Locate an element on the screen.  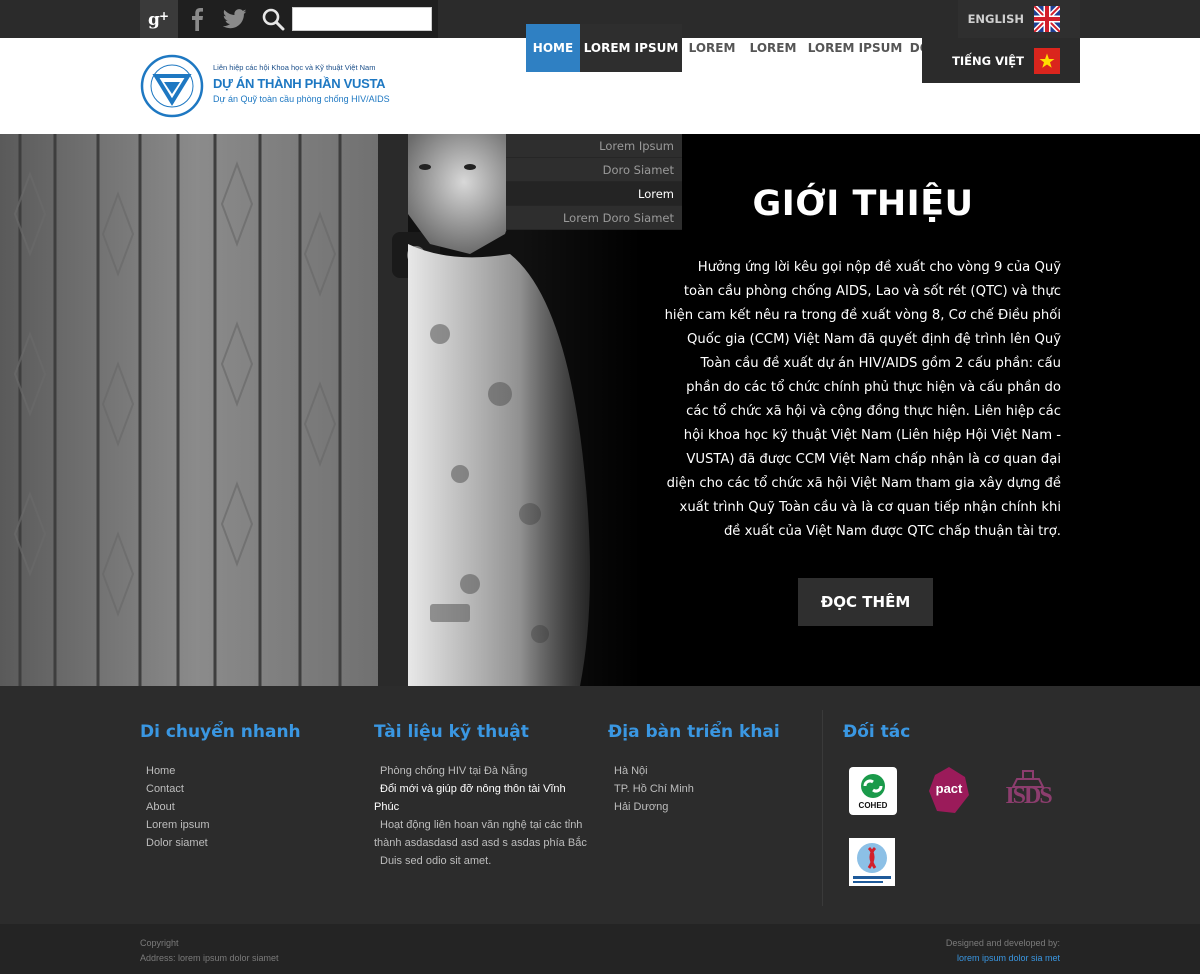
designer-link: lorem ipsum dolor sia met is located at coordinates (1003, 958).